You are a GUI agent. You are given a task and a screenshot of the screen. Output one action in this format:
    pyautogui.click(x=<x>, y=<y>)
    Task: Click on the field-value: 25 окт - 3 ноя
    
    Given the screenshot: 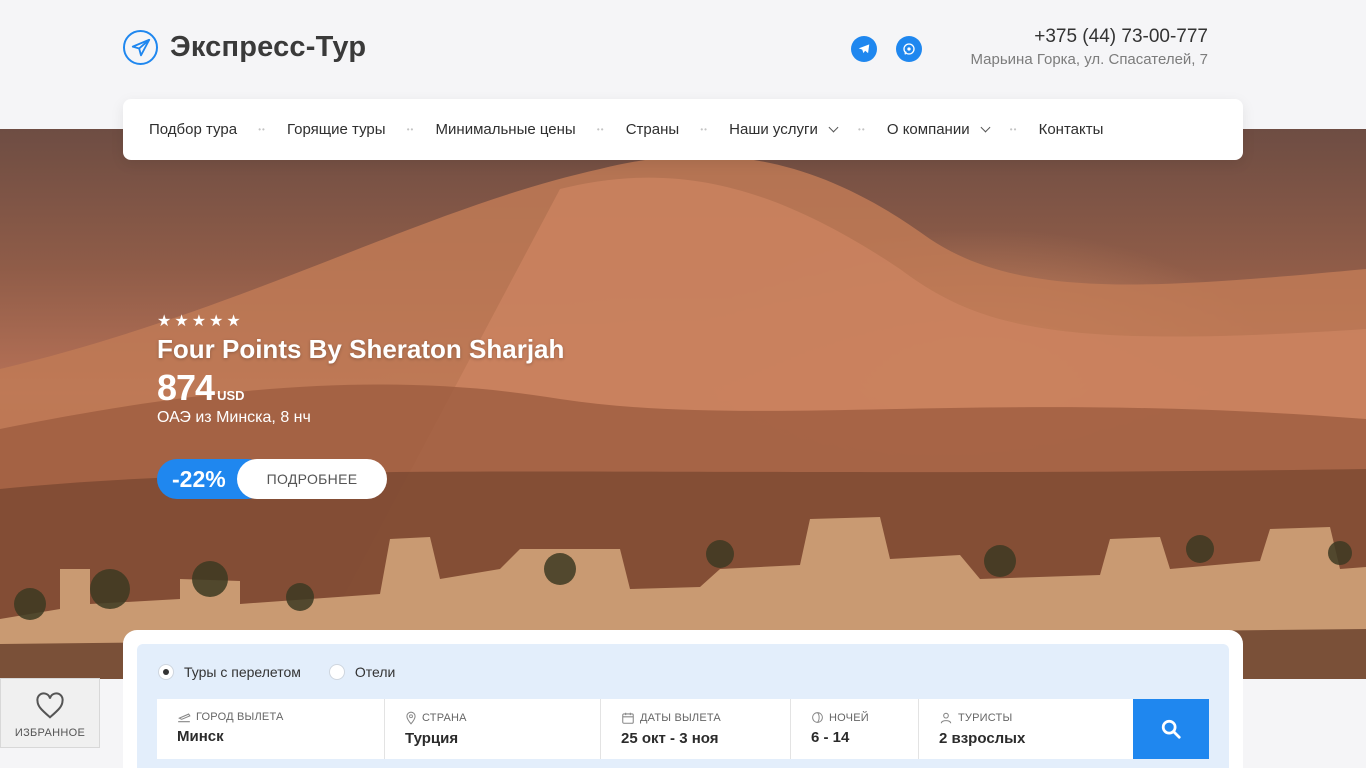 What is the action you would take?
    pyautogui.click(x=670, y=738)
    